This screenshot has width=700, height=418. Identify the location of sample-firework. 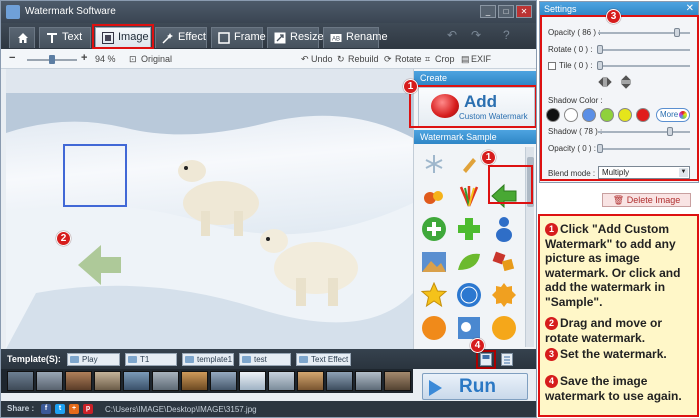
(468, 195).